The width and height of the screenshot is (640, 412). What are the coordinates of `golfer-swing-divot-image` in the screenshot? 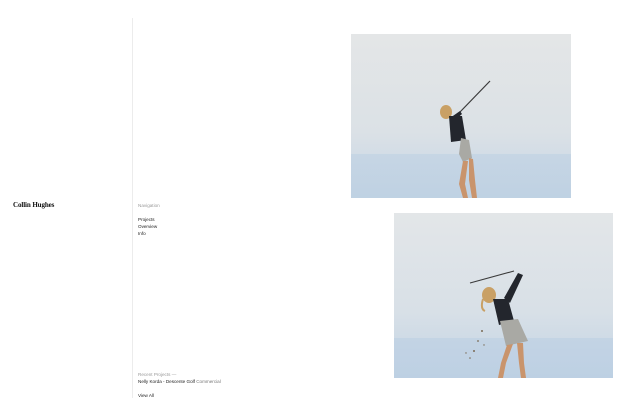 It's located at (503, 295).